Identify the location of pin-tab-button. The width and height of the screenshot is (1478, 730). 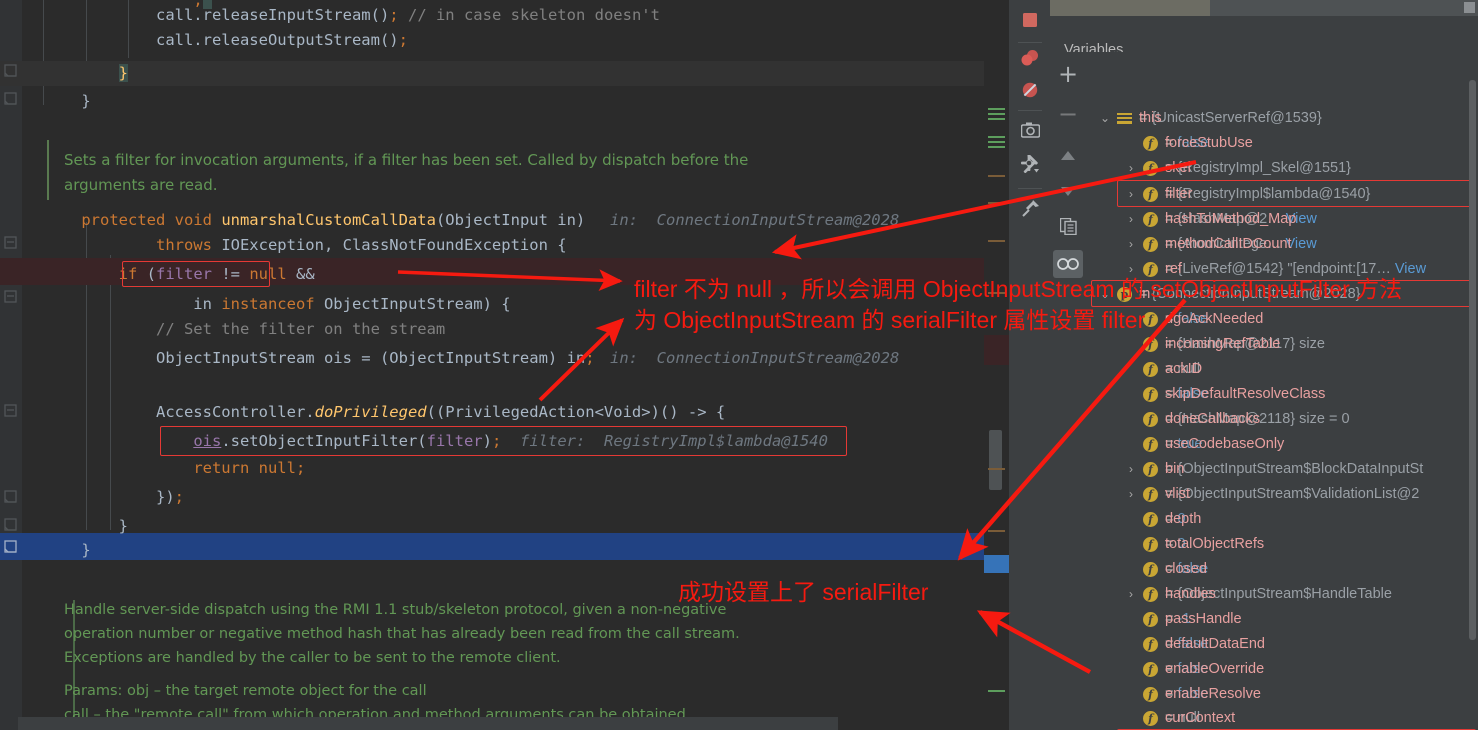
(1030, 210).